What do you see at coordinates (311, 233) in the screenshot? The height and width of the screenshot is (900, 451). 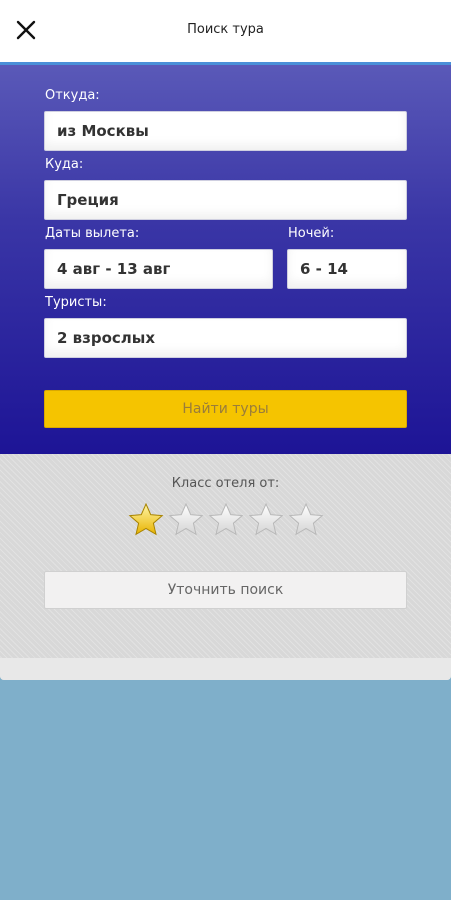 I see `nights-label: Ночей:` at bounding box center [311, 233].